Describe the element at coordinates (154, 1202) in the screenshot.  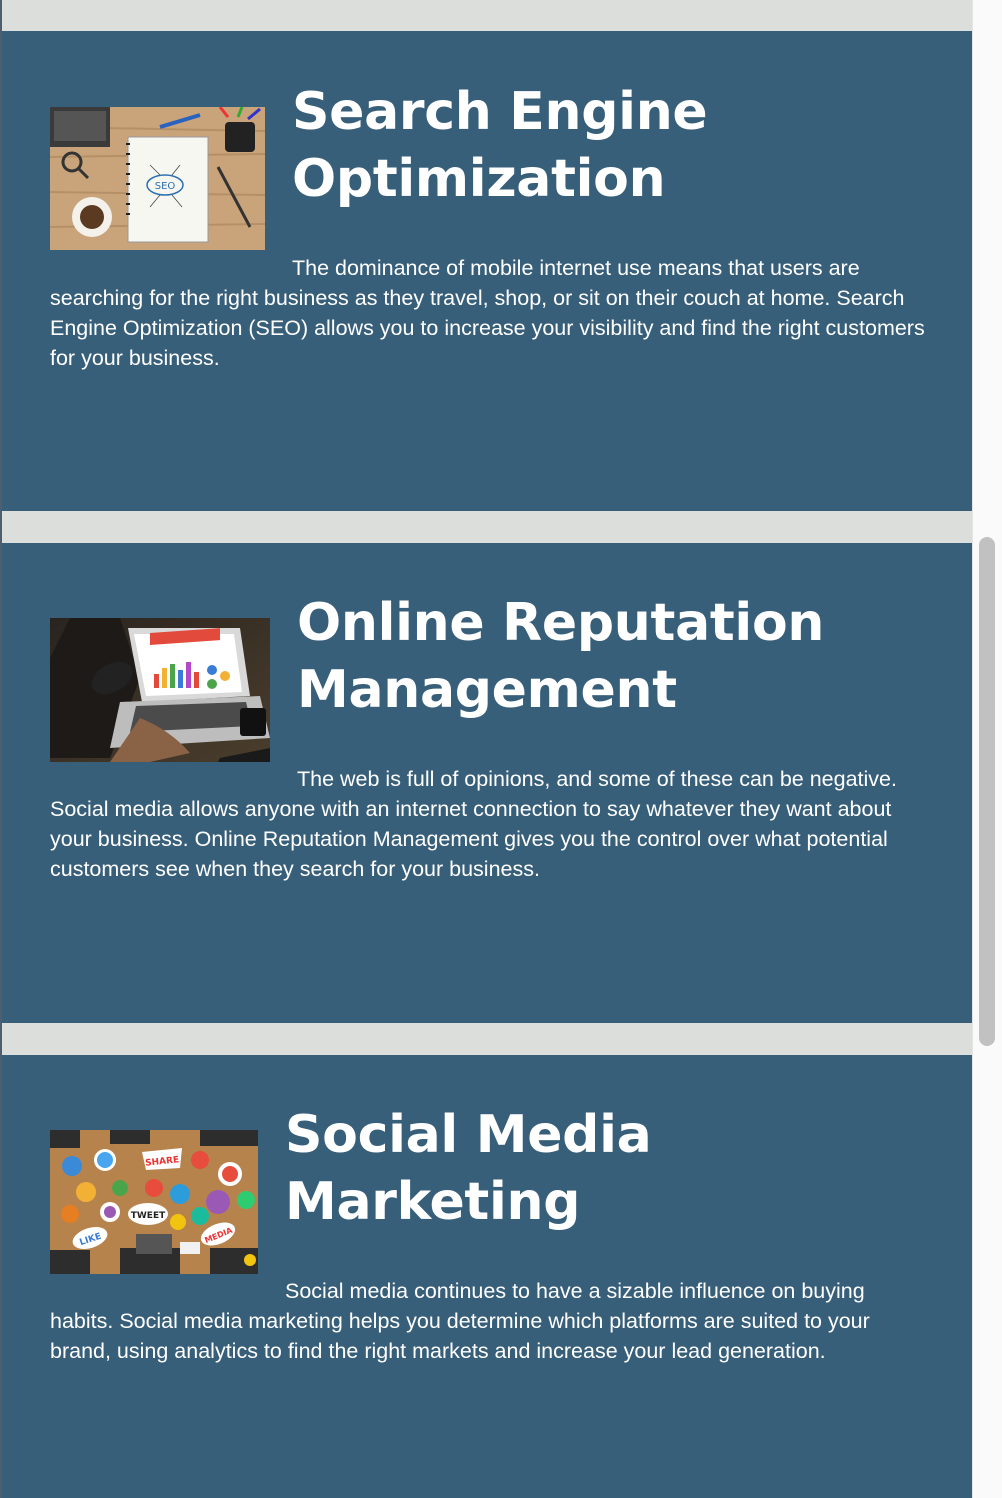
I see `social-media-image: SHARE TWEET LIKE MEDIA` at that location.